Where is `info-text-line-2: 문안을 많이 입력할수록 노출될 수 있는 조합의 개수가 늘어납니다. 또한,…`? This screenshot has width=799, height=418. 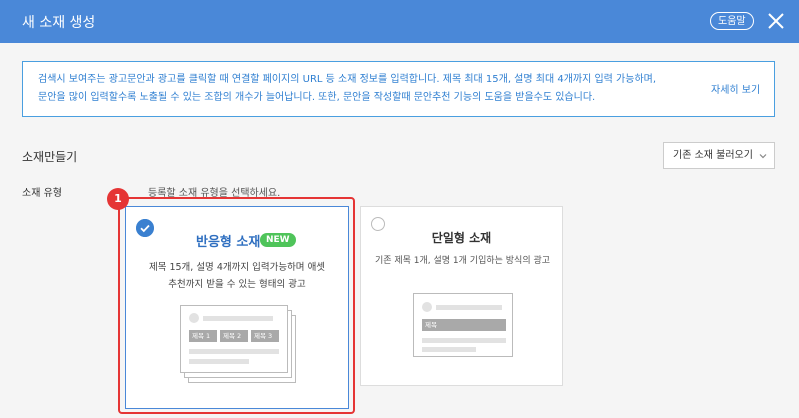 info-text-line-2: 문안을 많이 입력할수록 노출될 수 있는 조합의 개수가 늘어납니다. 또한,… is located at coordinates (317, 97).